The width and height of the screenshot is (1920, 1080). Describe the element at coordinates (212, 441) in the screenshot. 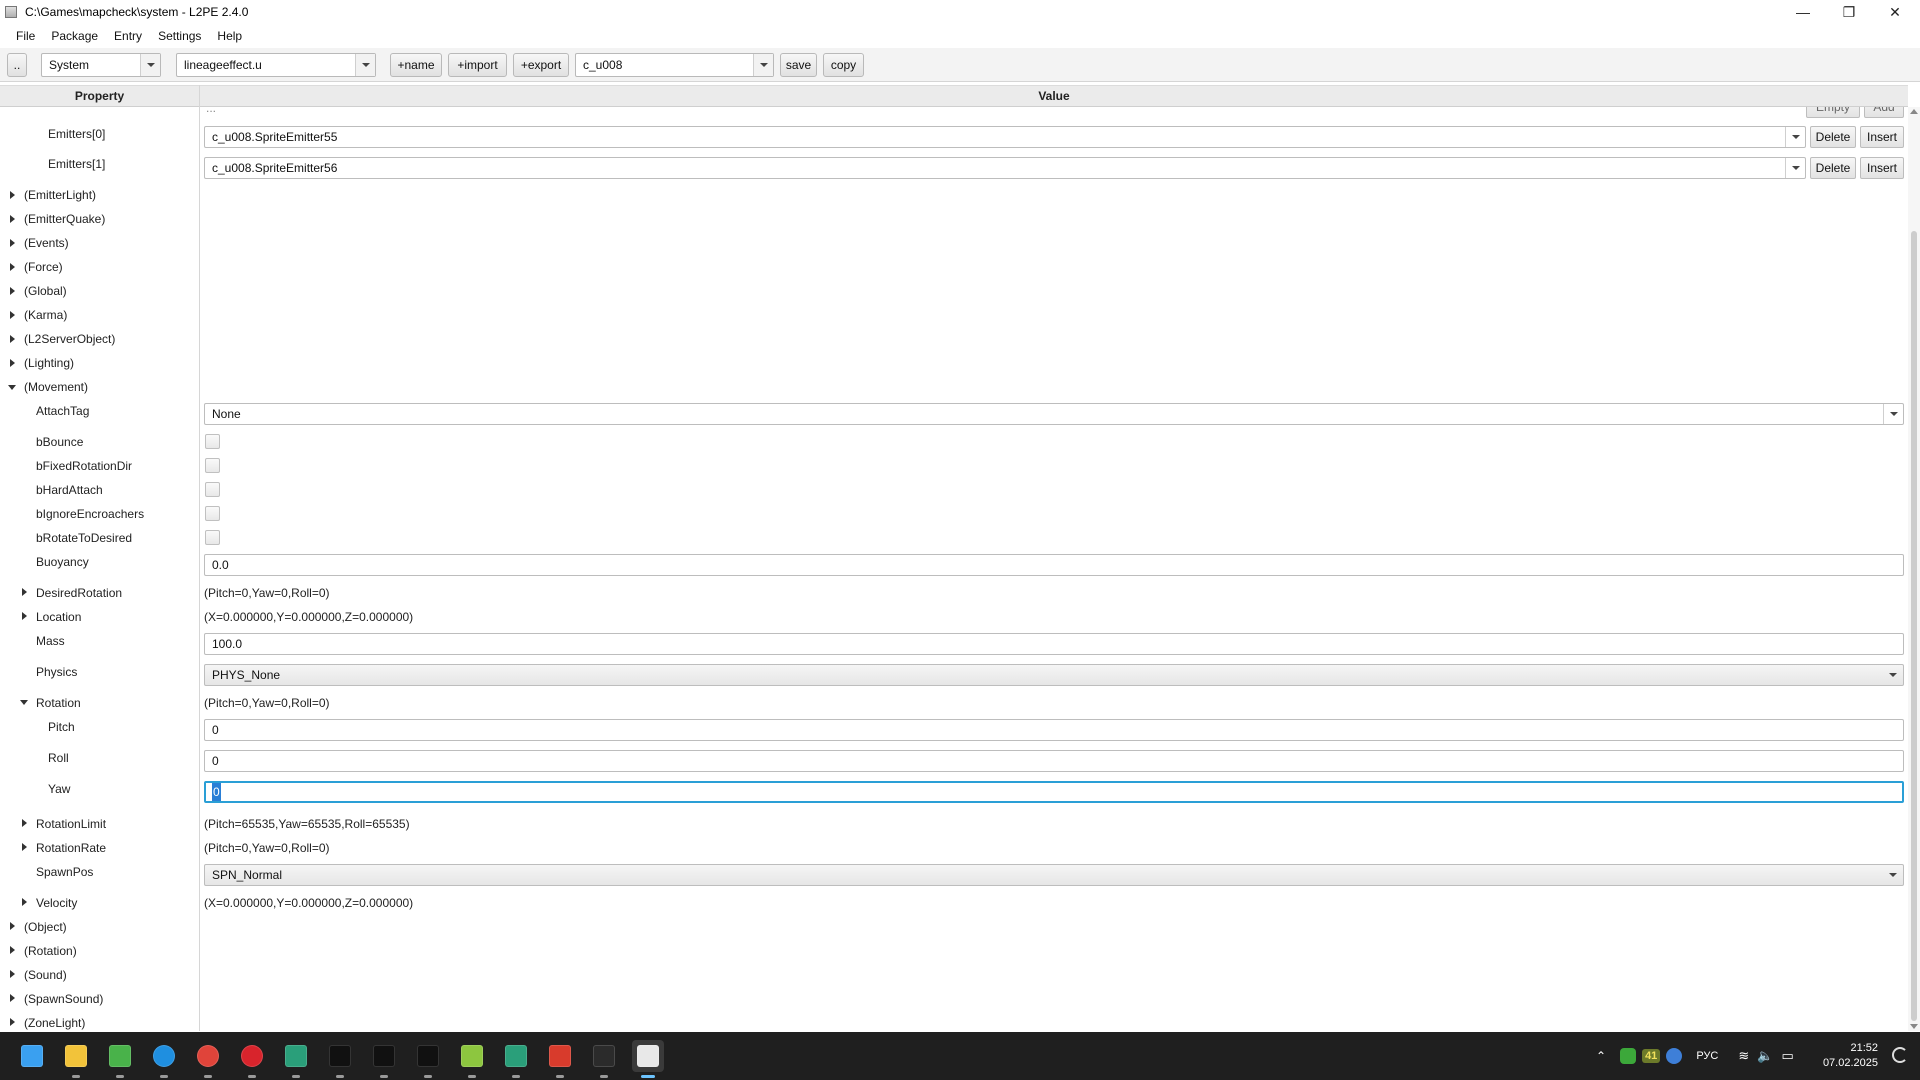

I see `bbounce-checkbox` at that location.